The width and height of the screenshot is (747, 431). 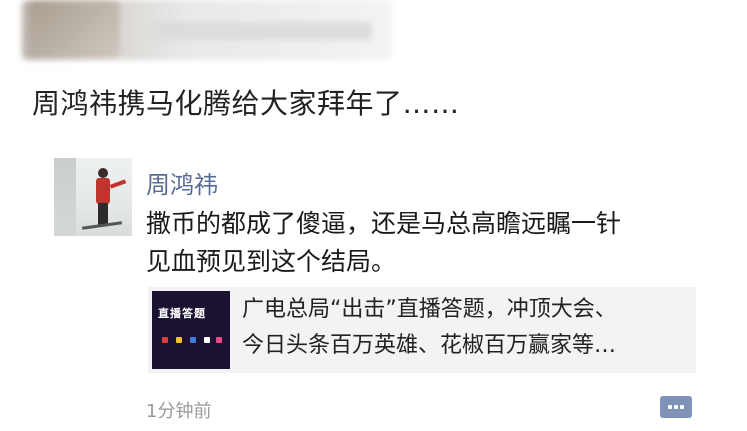 What do you see at coordinates (262, 31) in the screenshot?
I see `previous-post-text-blurred` at bounding box center [262, 31].